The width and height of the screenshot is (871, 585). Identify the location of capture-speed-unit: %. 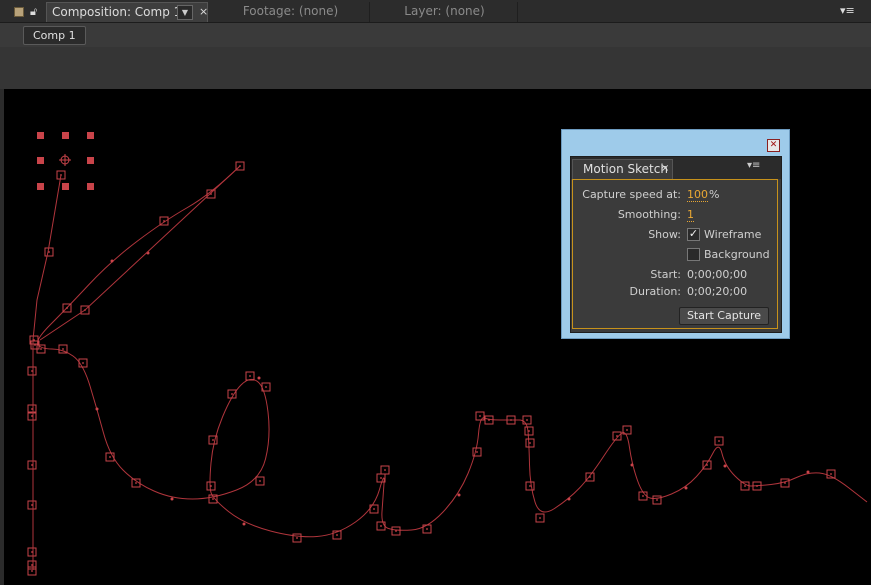
(714, 194).